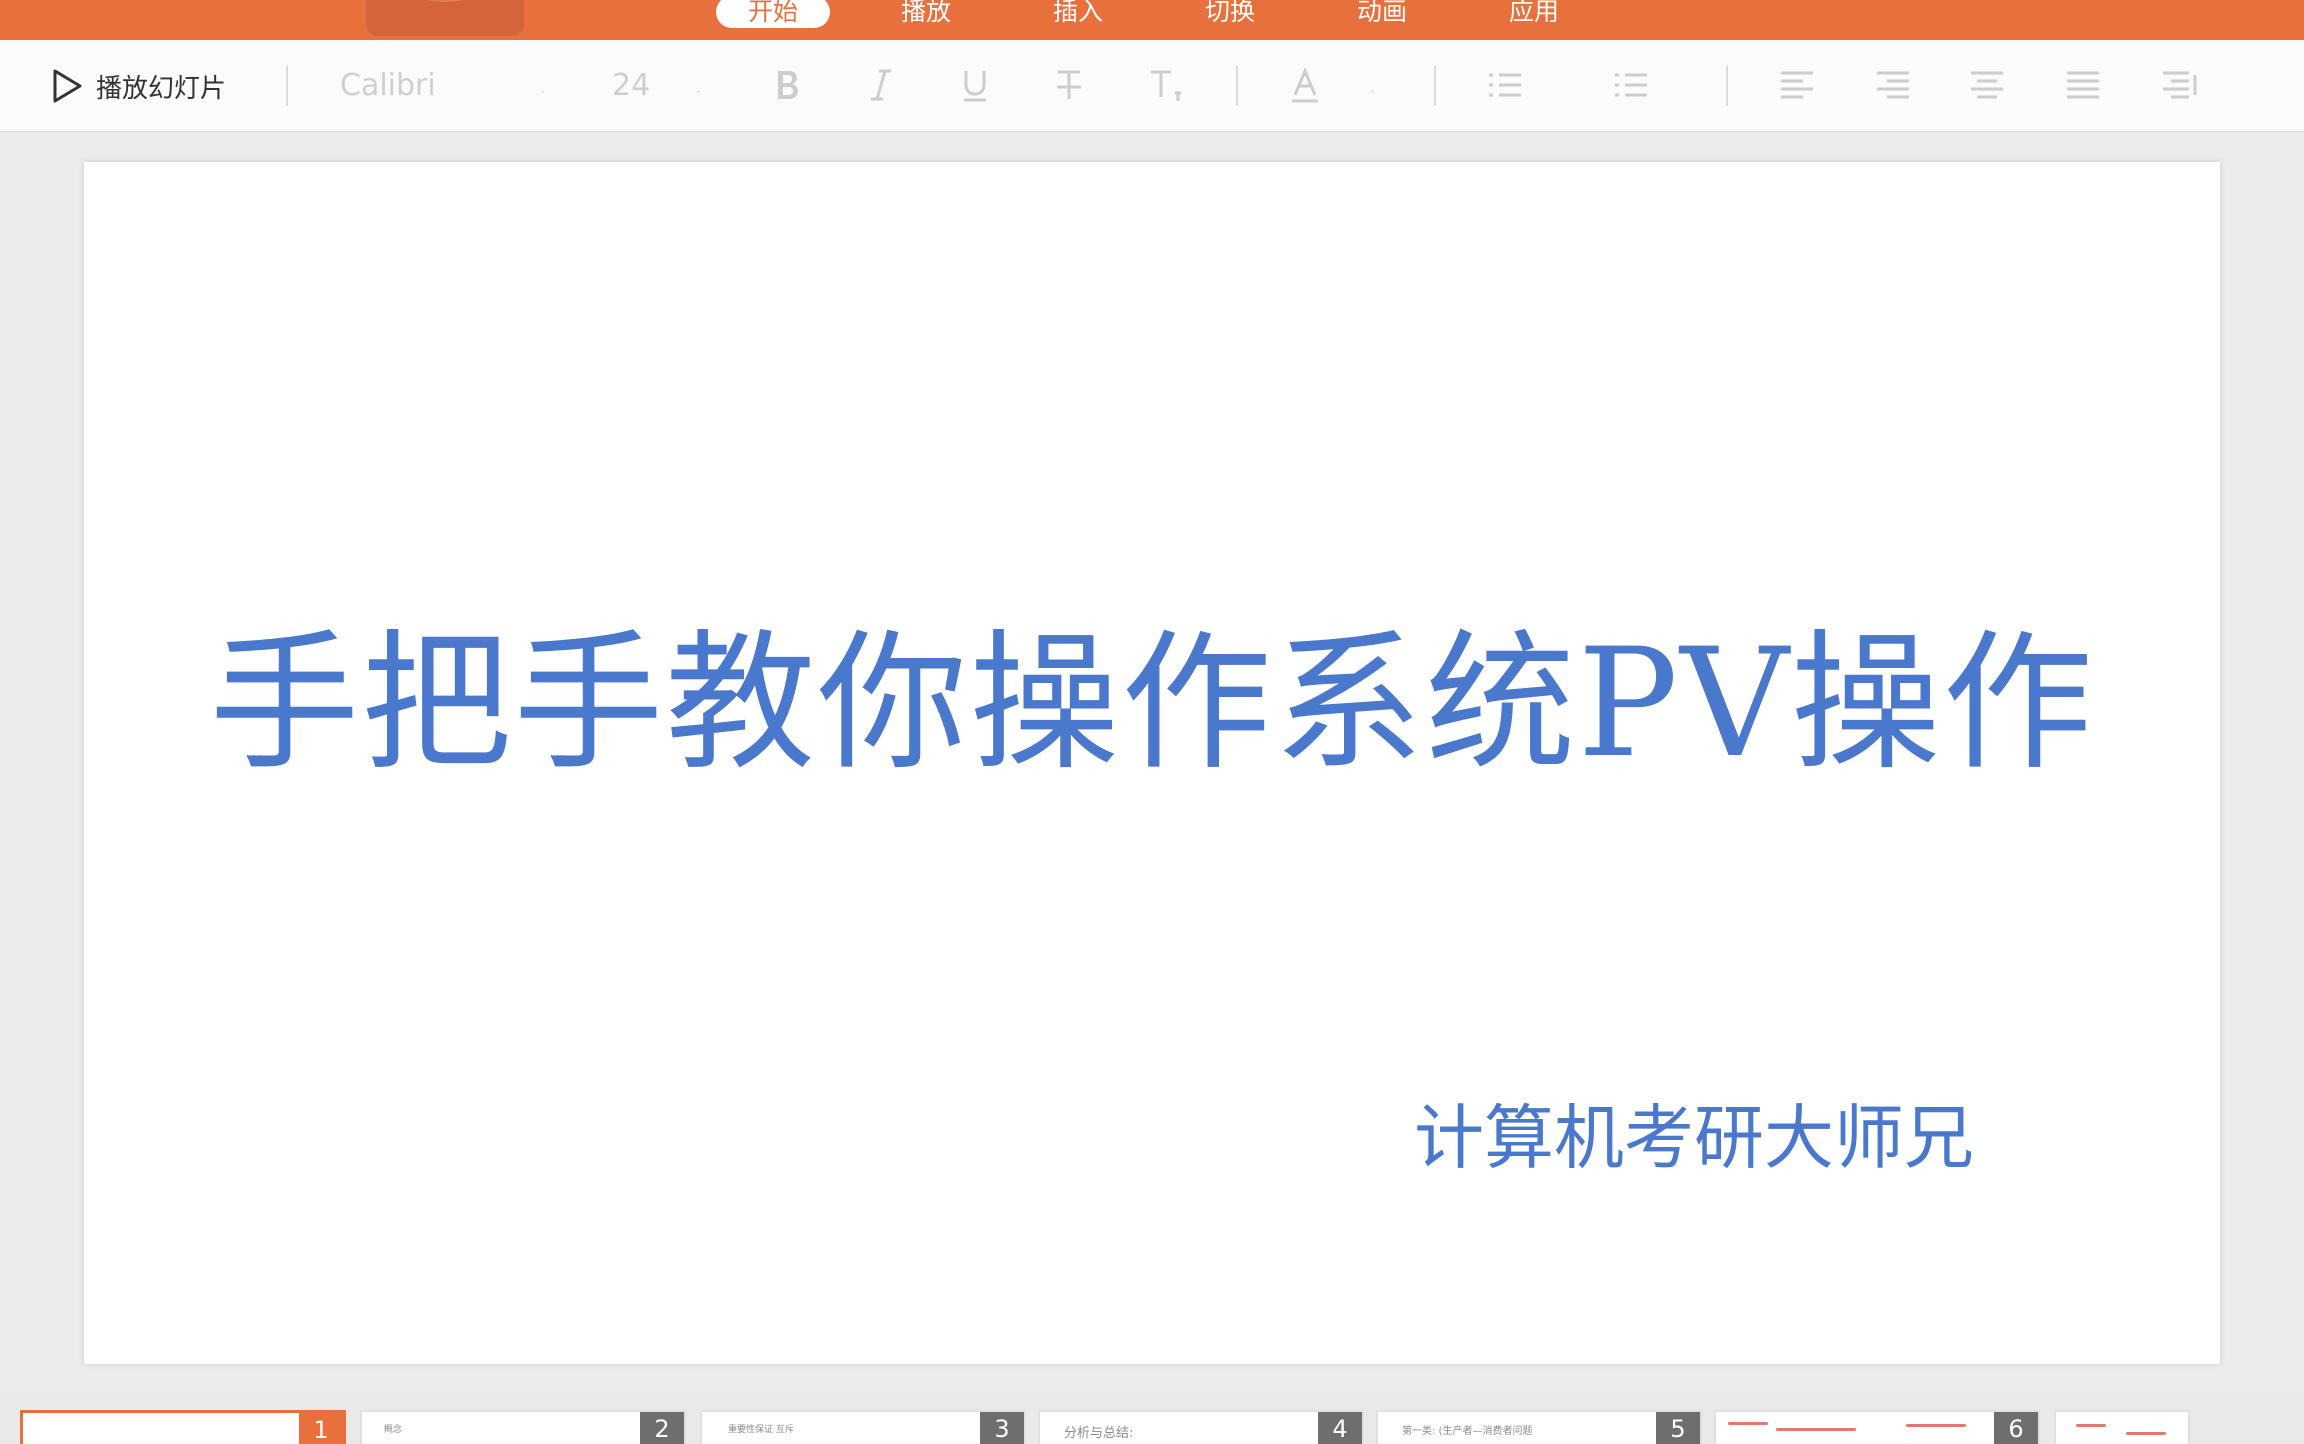 This screenshot has height=1444, width=2304. I want to click on align-justify-icon, so click(2083, 85).